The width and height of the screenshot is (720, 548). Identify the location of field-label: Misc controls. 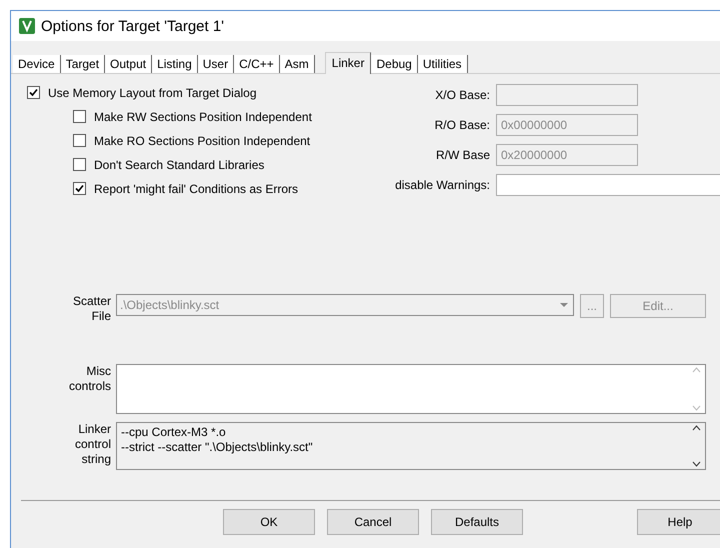
(89, 379).